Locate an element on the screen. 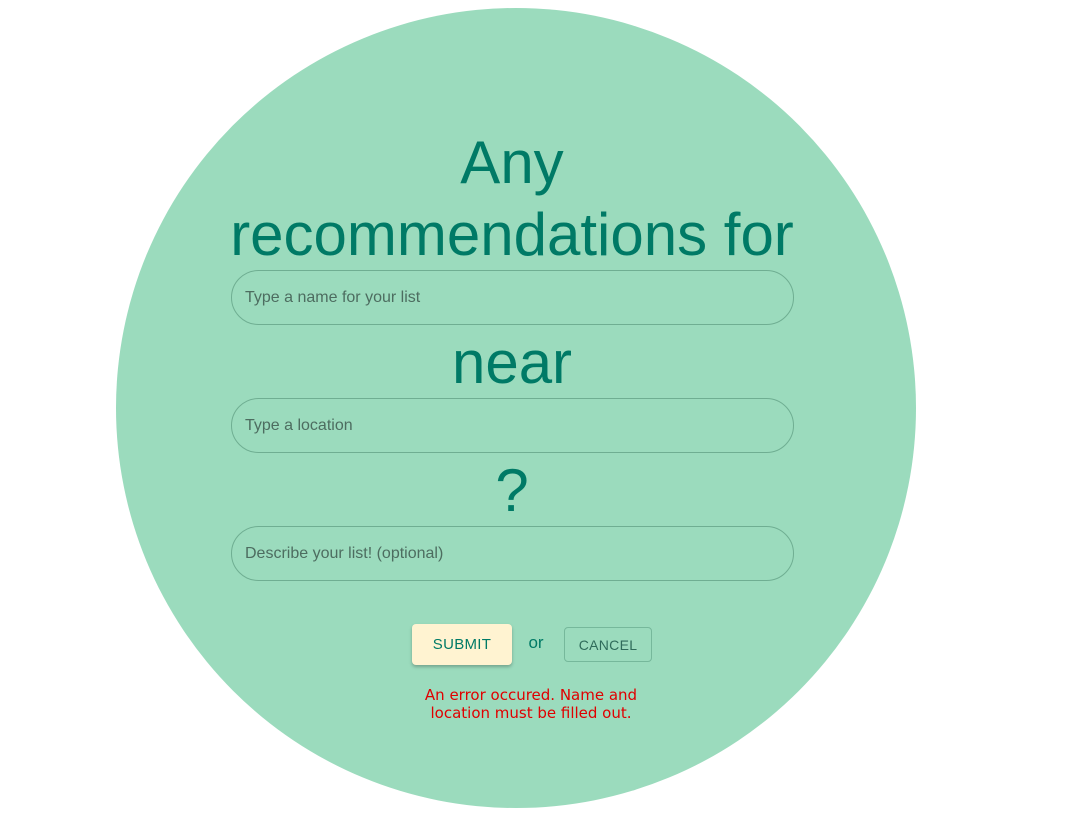 This screenshot has height=820, width=1069. heading-recommendations-for: recommendations for is located at coordinates (512, 234).